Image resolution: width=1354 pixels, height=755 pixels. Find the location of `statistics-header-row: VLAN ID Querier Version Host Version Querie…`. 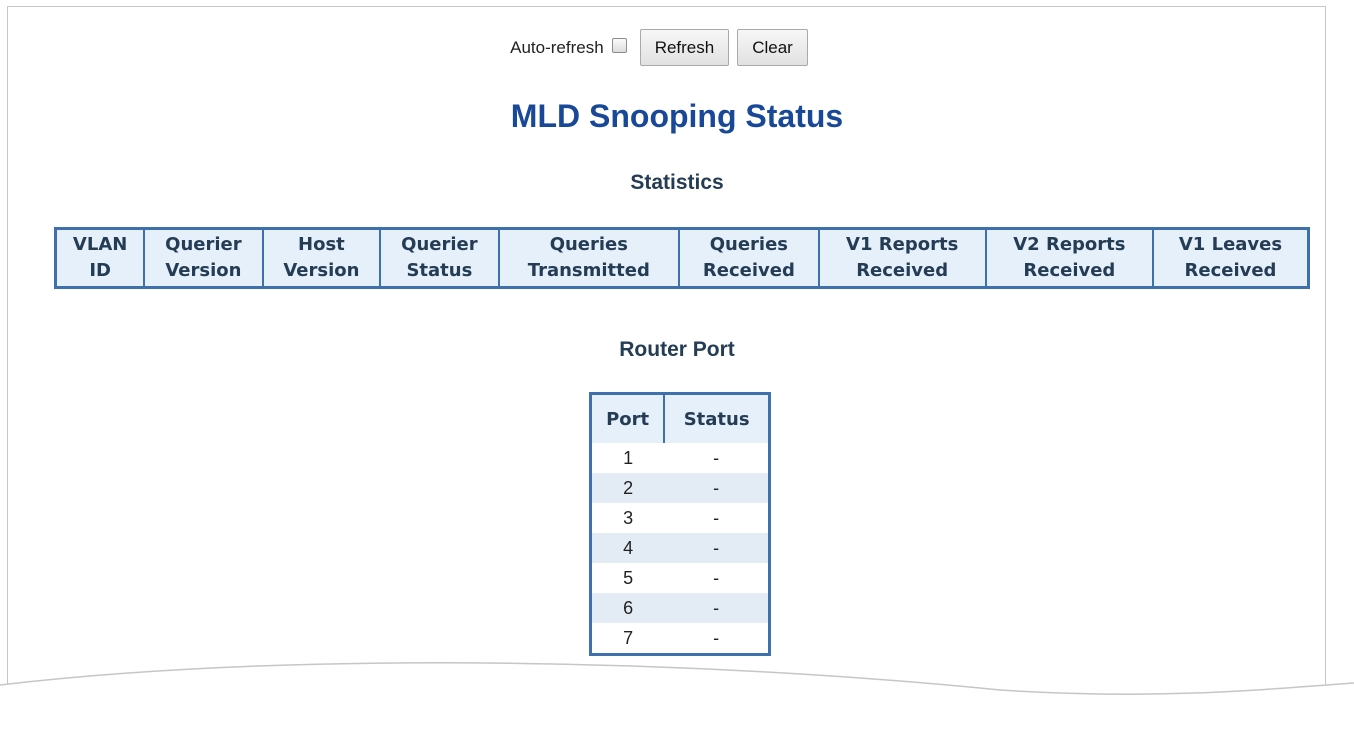

statistics-header-row: VLAN ID Querier Version Host Version Querie… is located at coordinates (682, 258).